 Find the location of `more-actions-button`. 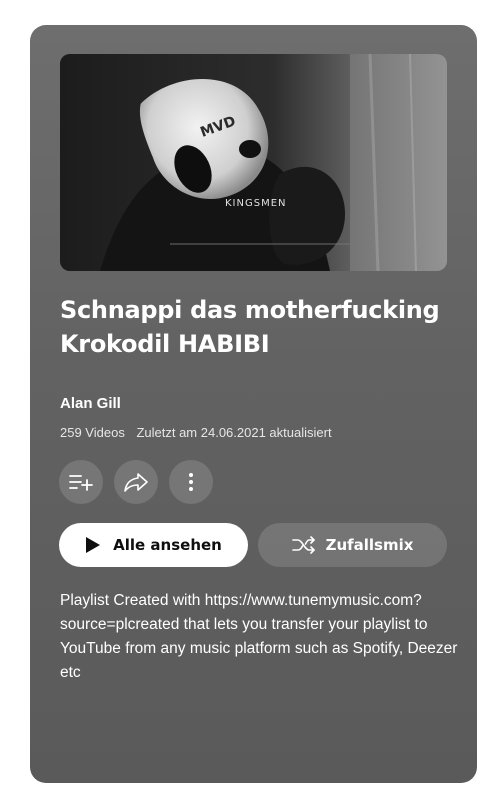

more-actions-button is located at coordinates (191, 482).